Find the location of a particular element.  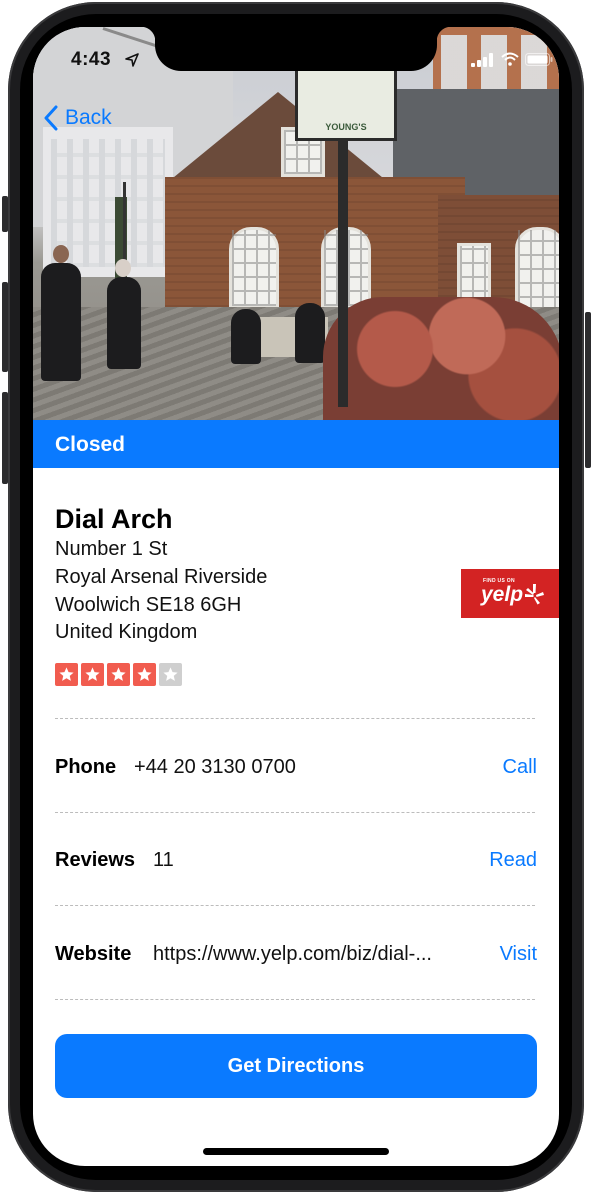

yelp-logo-text: yelp is located at coordinates (502, 594).